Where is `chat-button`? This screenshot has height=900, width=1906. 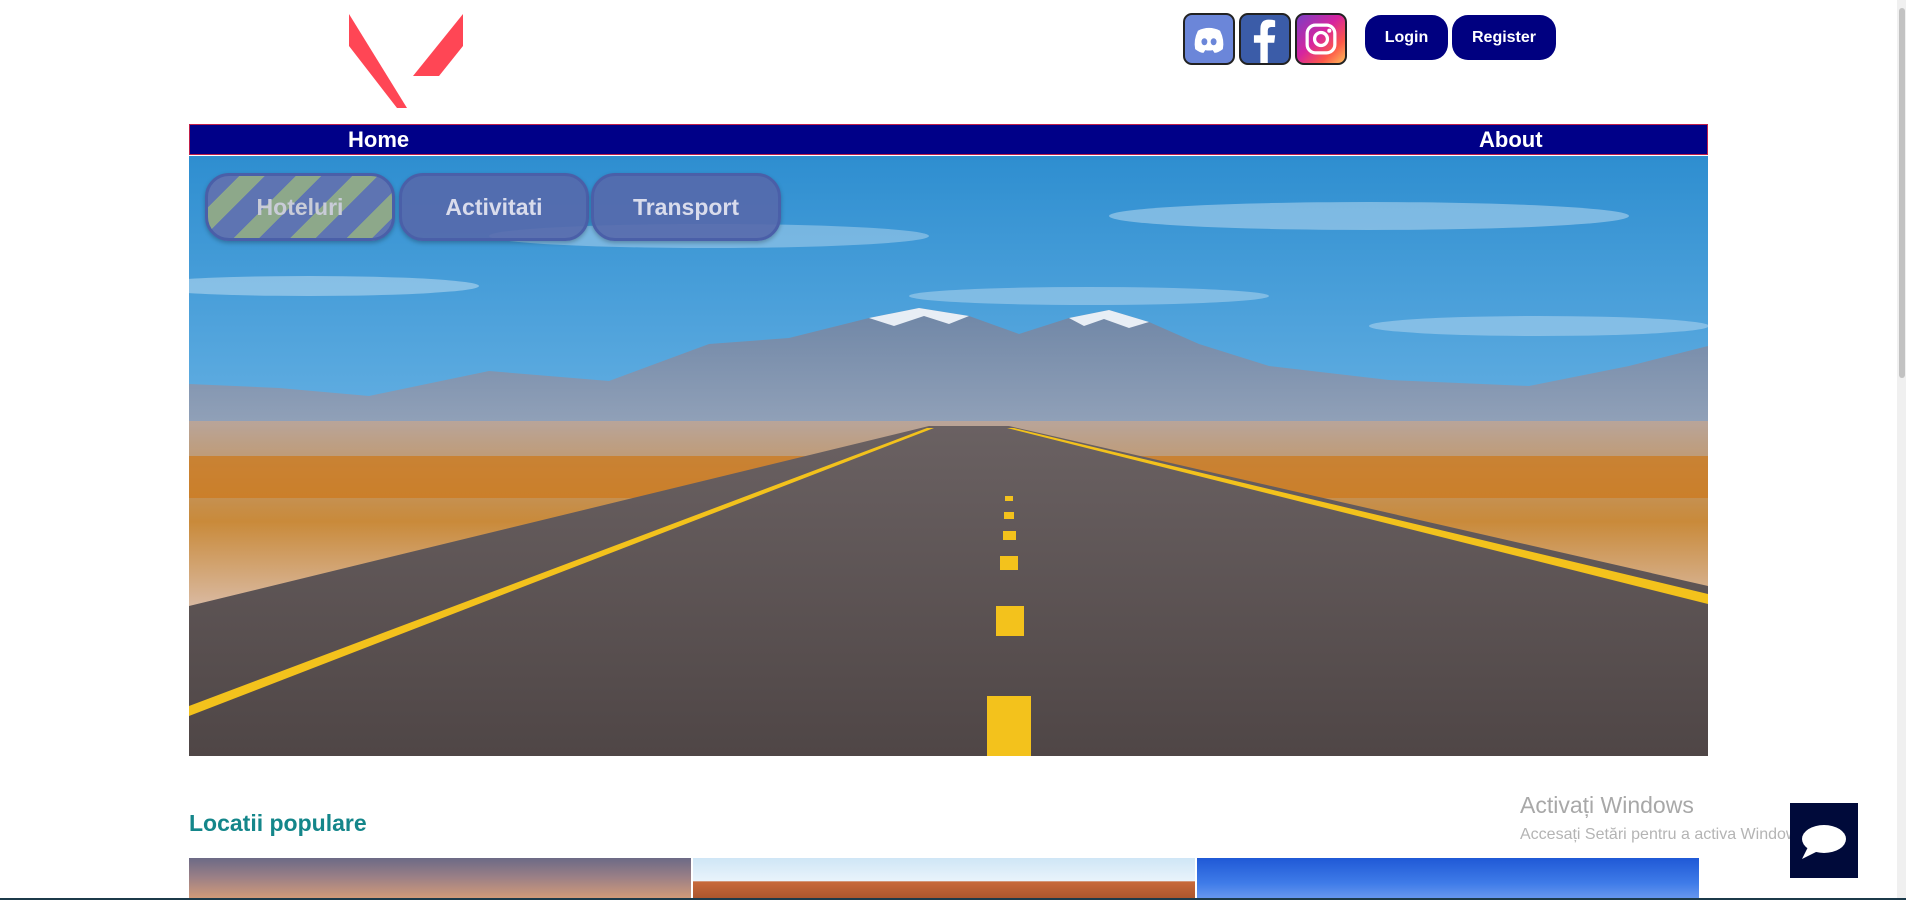 chat-button is located at coordinates (1824, 840).